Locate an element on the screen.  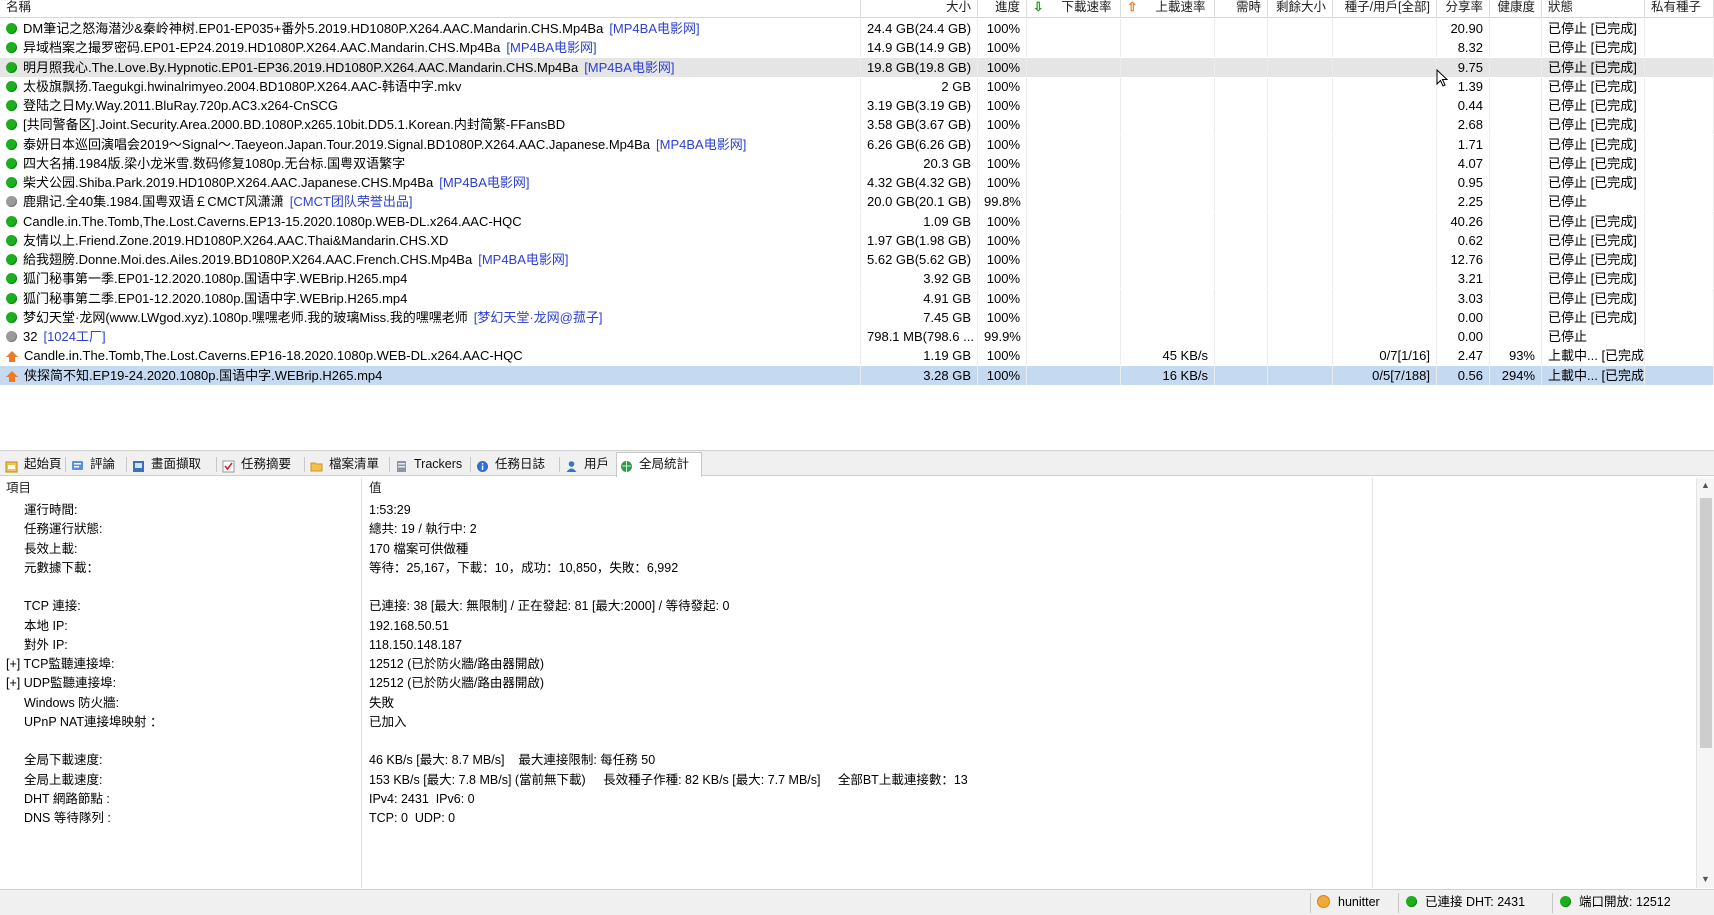
torrent-source-tag: [梦幻天堂·龙网@菰子] is located at coordinates (538, 317).